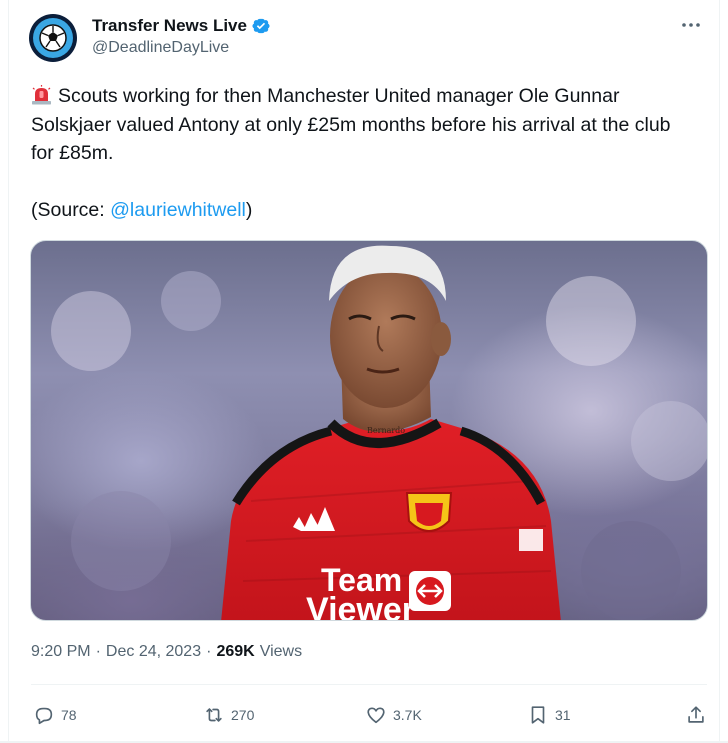 The image size is (728, 743). I want to click on club-crest, so click(429, 512).